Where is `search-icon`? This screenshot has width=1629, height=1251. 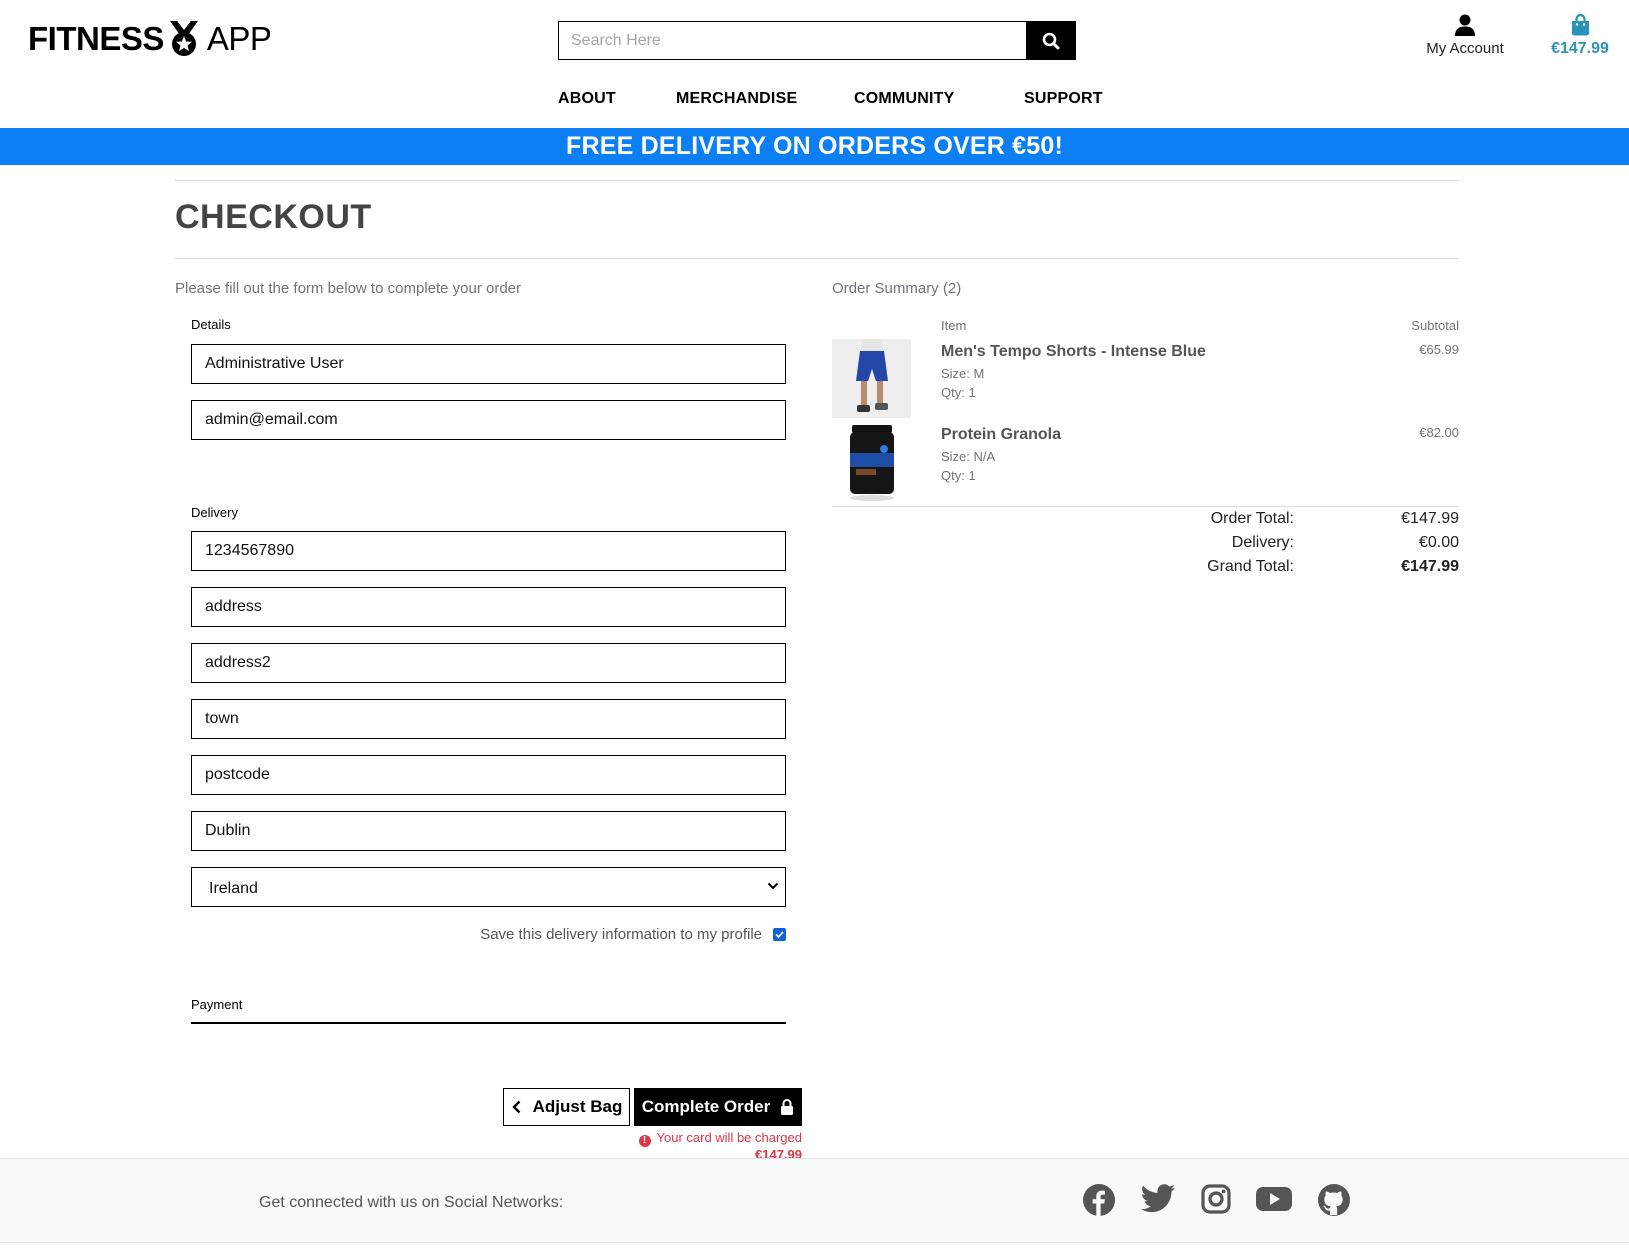 search-icon is located at coordinates (1051, 40).